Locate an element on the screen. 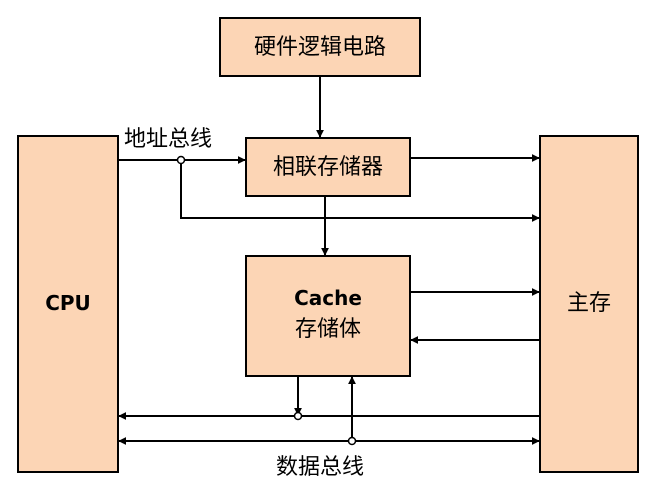 The image size is (658, 486). cache-storage-box: Cache 存储体 is located at coordinates (328, 316).